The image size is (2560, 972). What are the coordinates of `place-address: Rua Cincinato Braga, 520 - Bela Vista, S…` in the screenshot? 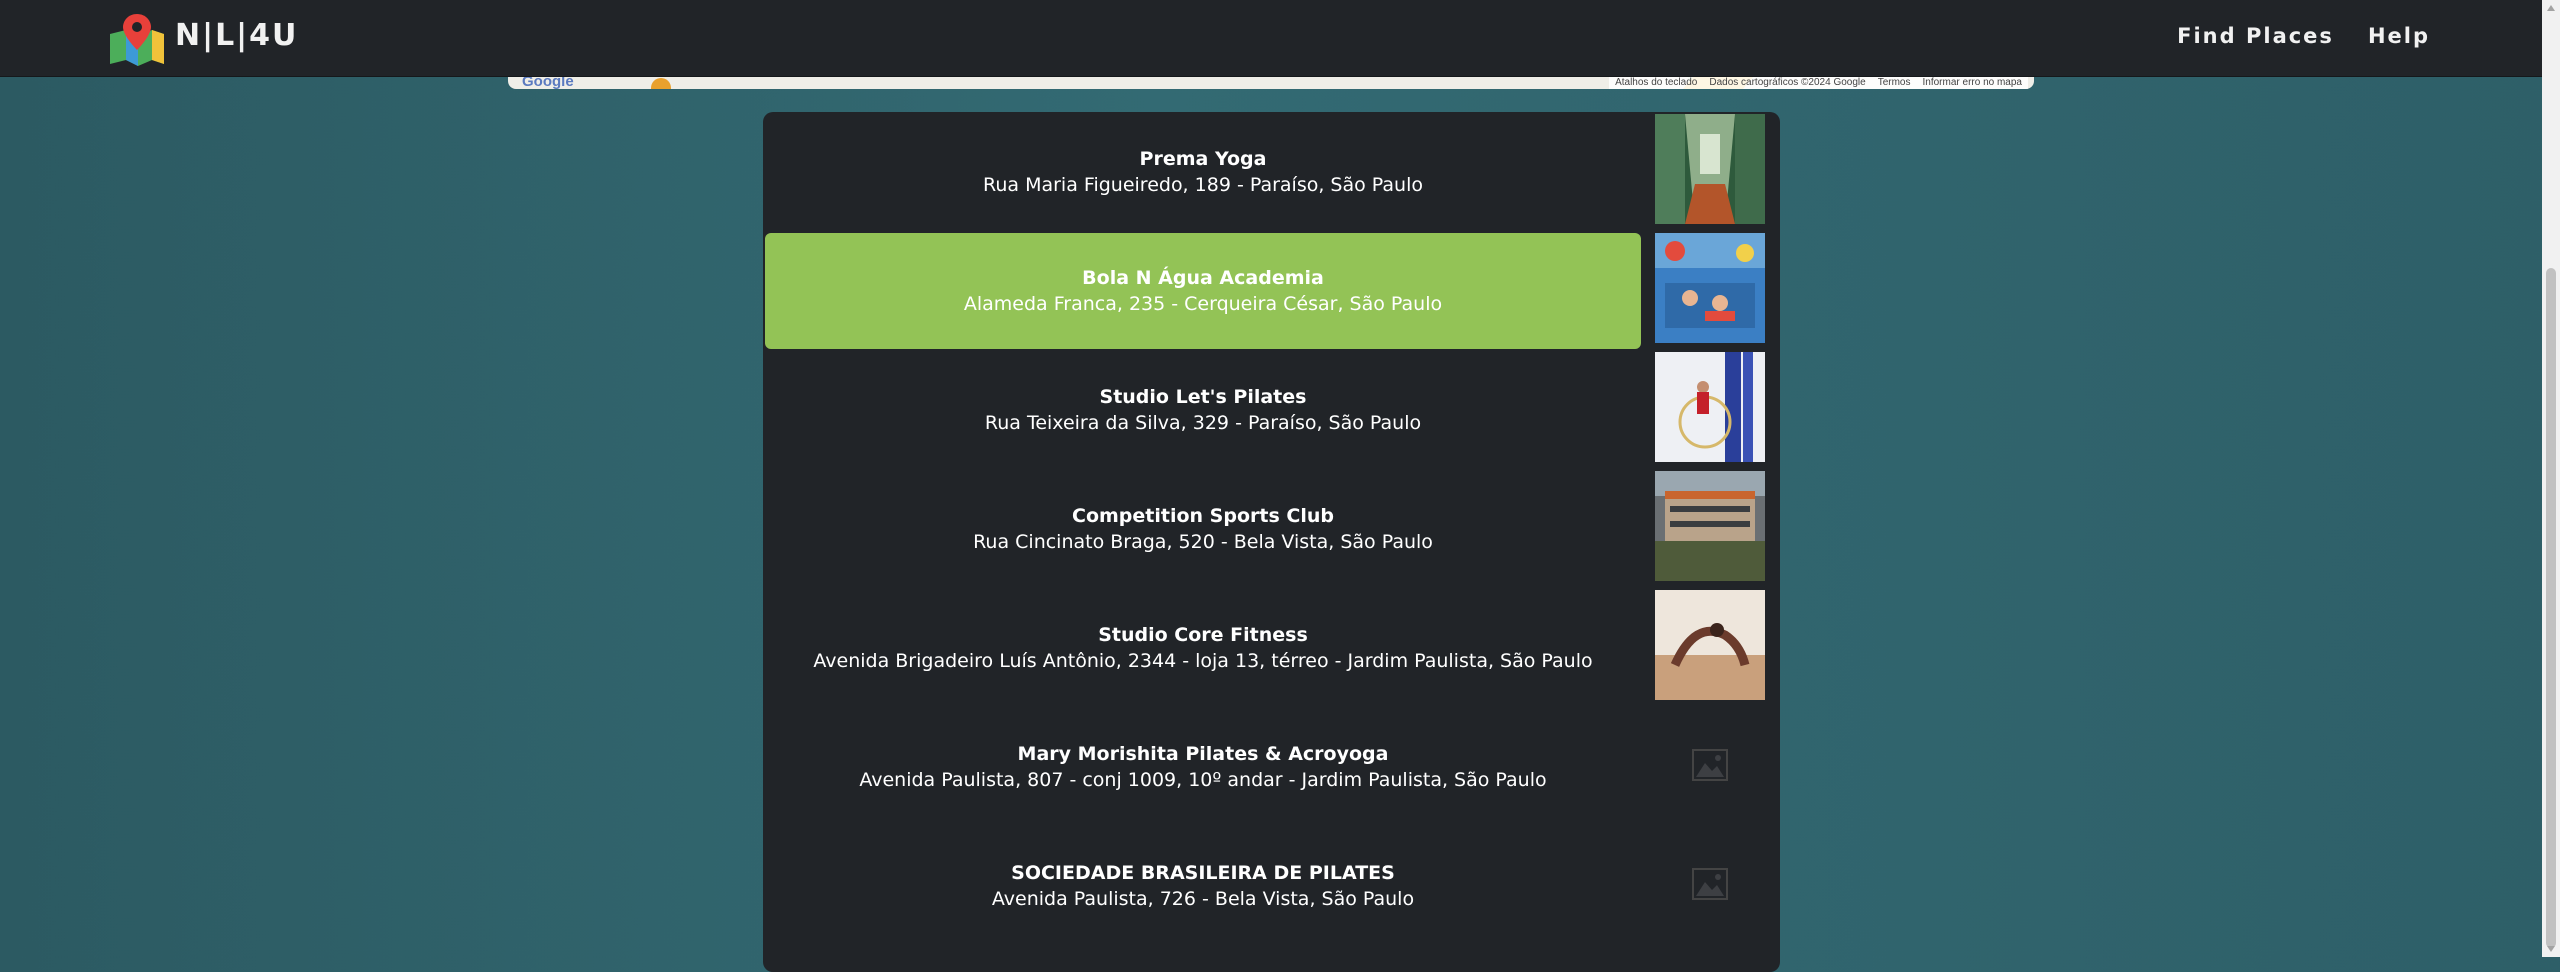 It's located at (1203, 542).